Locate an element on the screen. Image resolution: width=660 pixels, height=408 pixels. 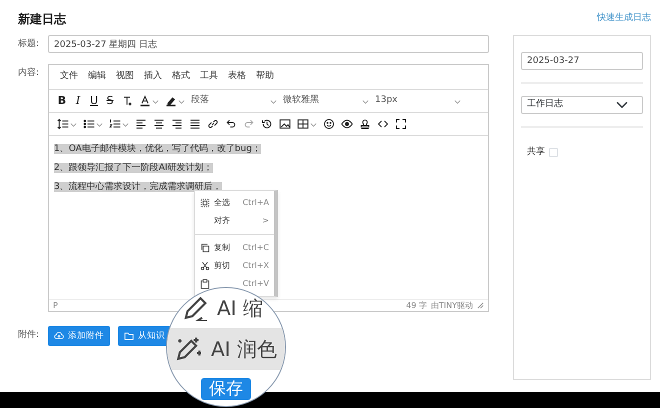
bold-button: B is located at coordinates (62, 101).